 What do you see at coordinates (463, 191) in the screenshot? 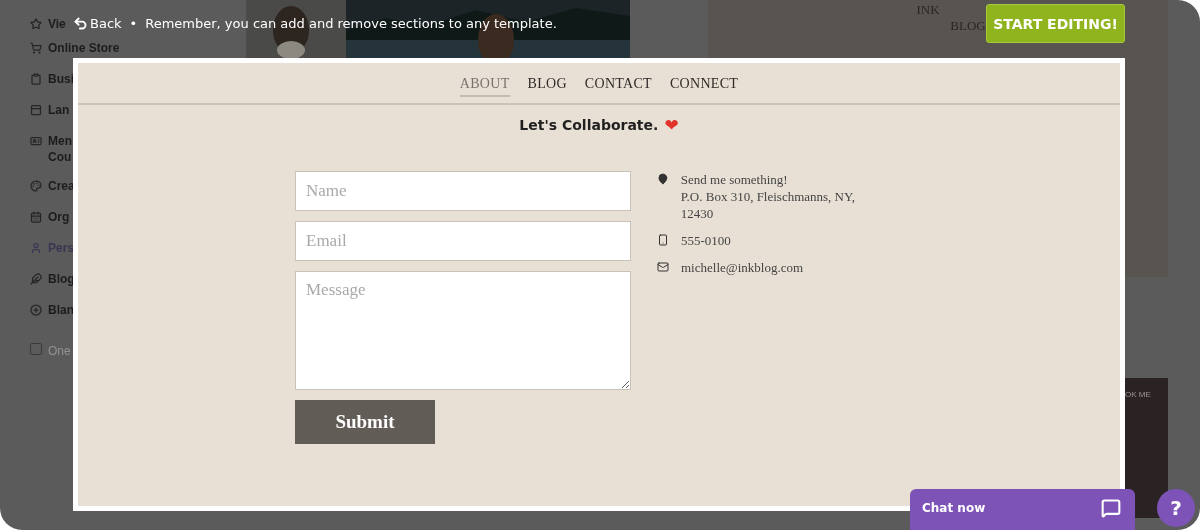
I see `input-field: Name` at bounding box center [463, 191].